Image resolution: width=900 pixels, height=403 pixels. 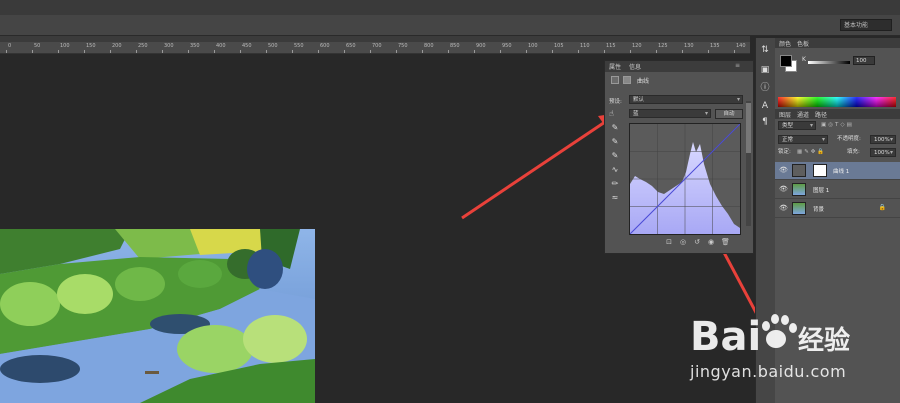 What do you see at coordinates (765, 70) in the screenshot?
I see `tool-presets-icon: ▣` at bounding box center [765, 70].